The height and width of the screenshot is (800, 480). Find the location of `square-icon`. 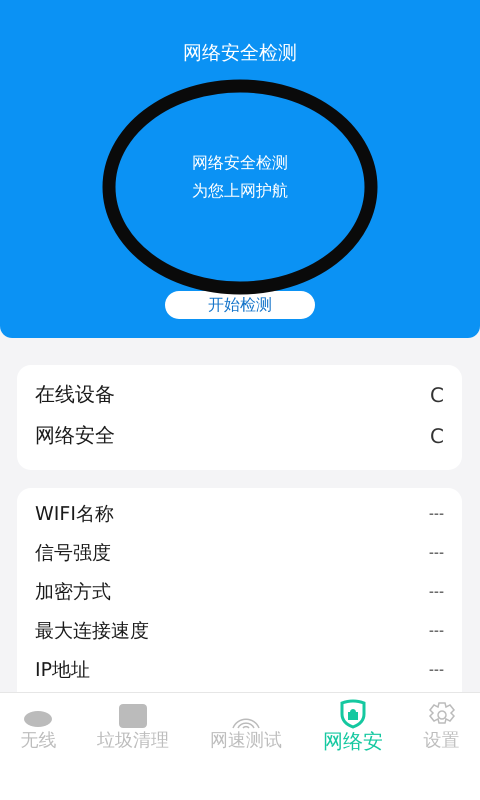

square-icon is located at coordinates (133, 716).